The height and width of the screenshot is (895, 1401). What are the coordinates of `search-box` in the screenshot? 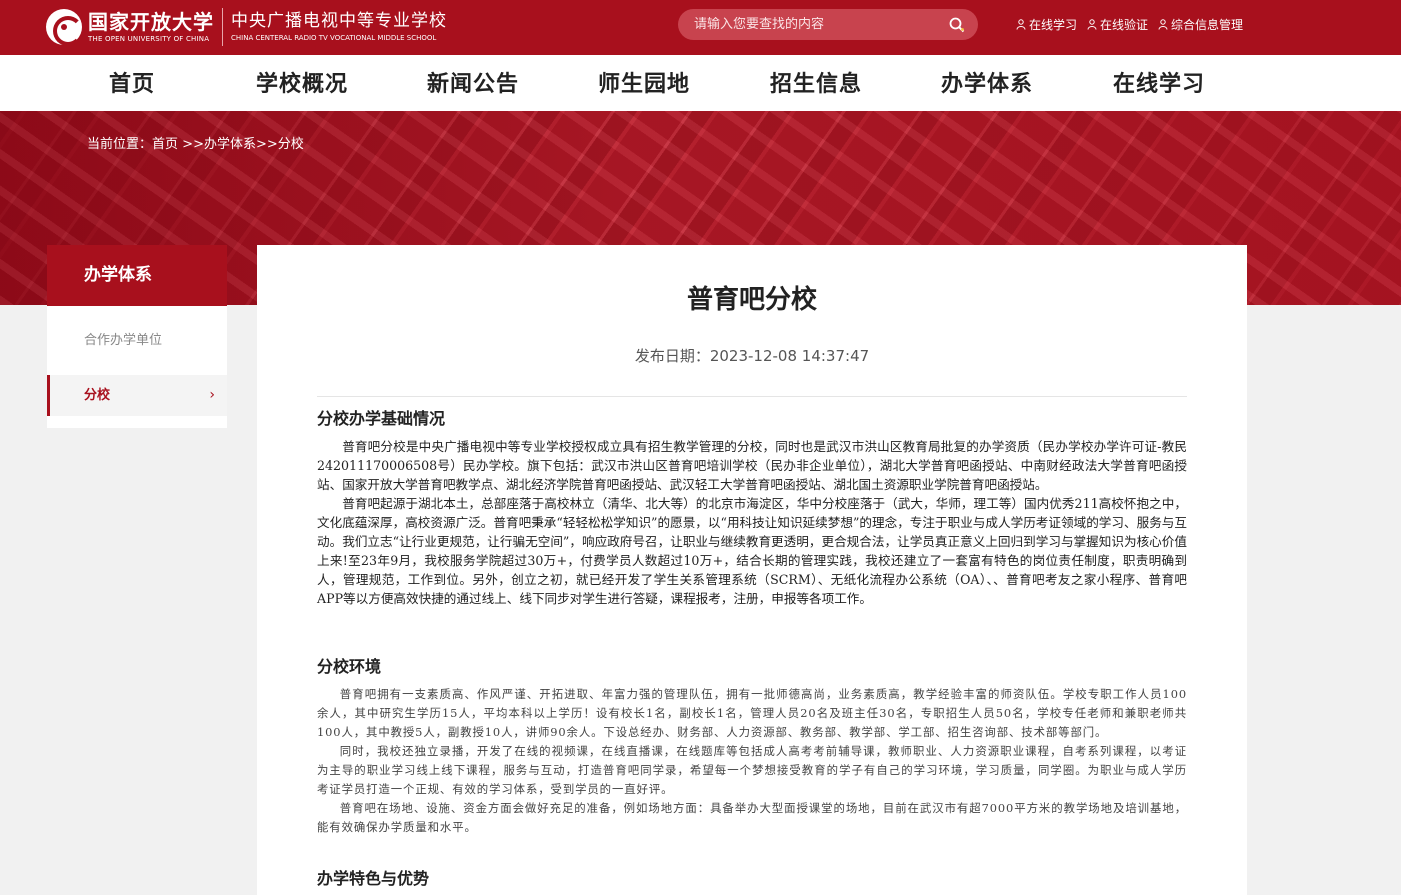 It's located at (828, 24).